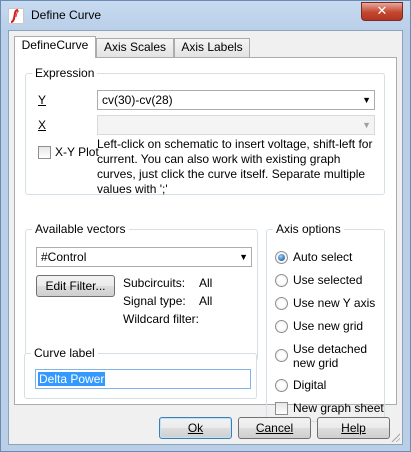 The image size is (411, 452). I want to click on x-label: X, so click(42, 125).